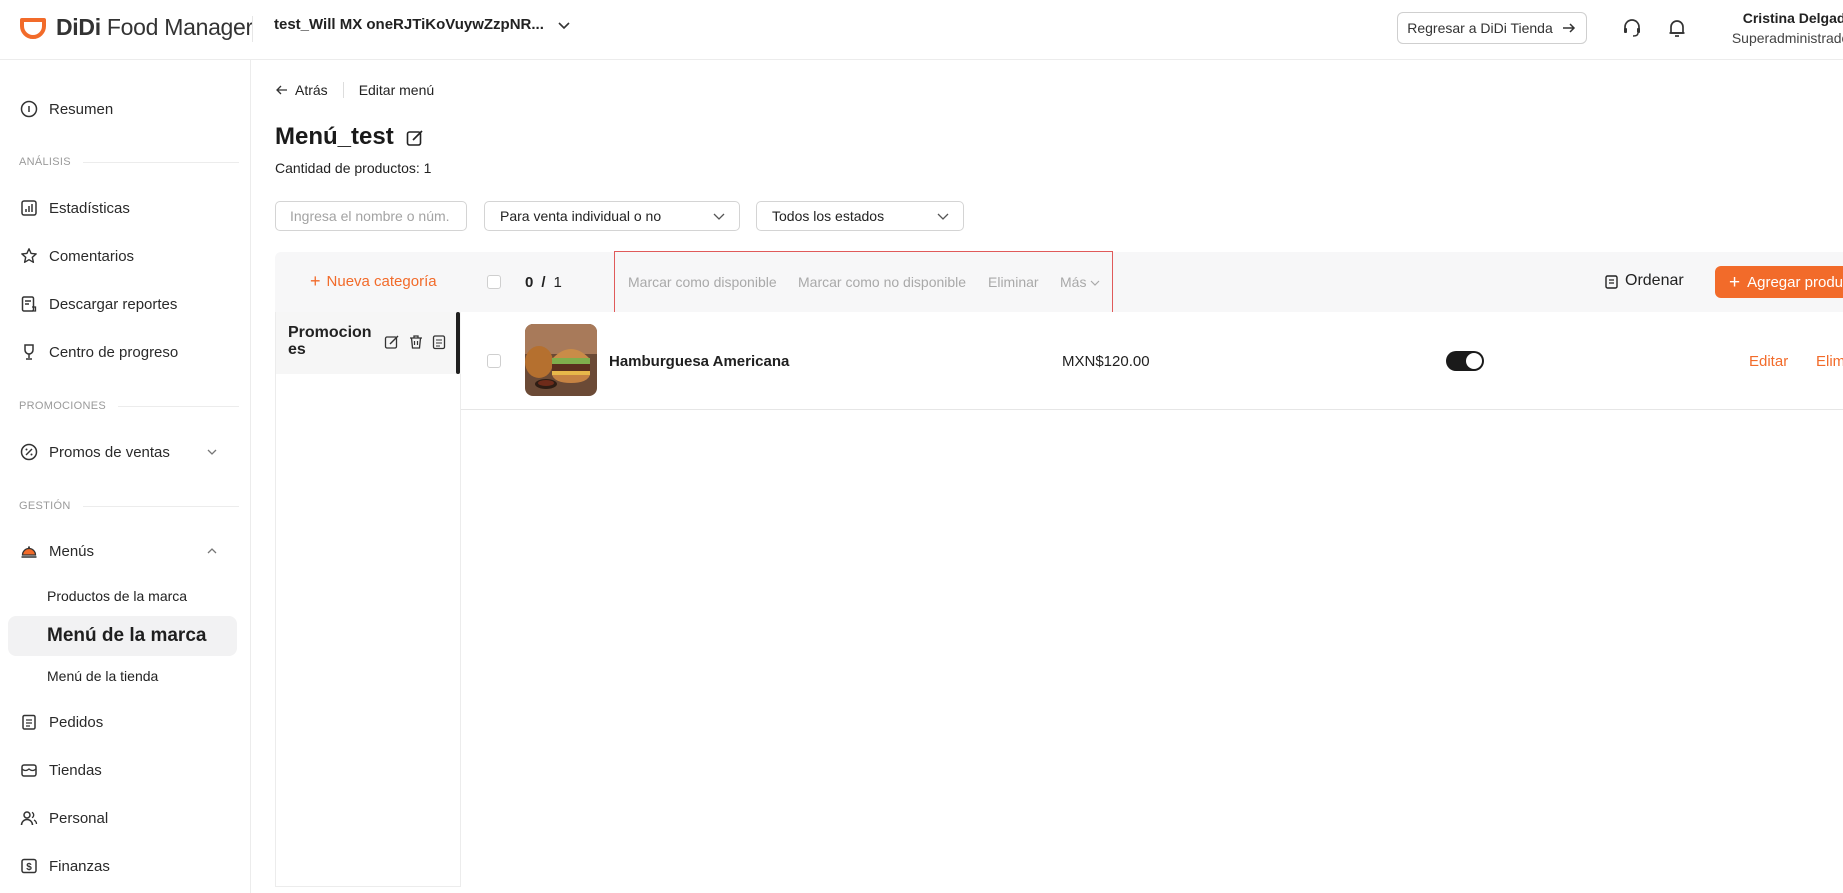 The image size is (1843, 893). I want to click on sidebar-subitem-brand-menu: Menú de la marca, so click(122, 636).